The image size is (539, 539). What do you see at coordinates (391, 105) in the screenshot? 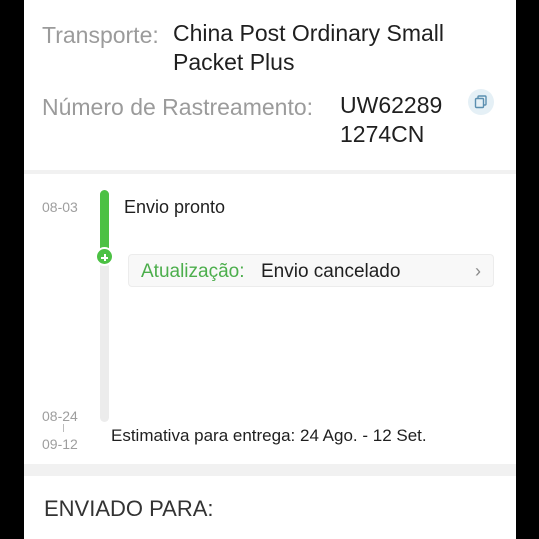
I see `tracking-number-line1: UW62289` at bounding box center [391, 105].